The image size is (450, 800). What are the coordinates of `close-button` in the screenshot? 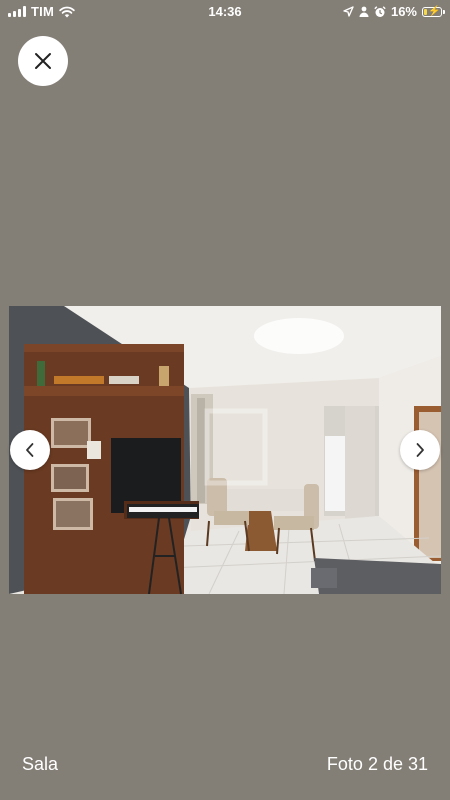 It's located at (43, 61).